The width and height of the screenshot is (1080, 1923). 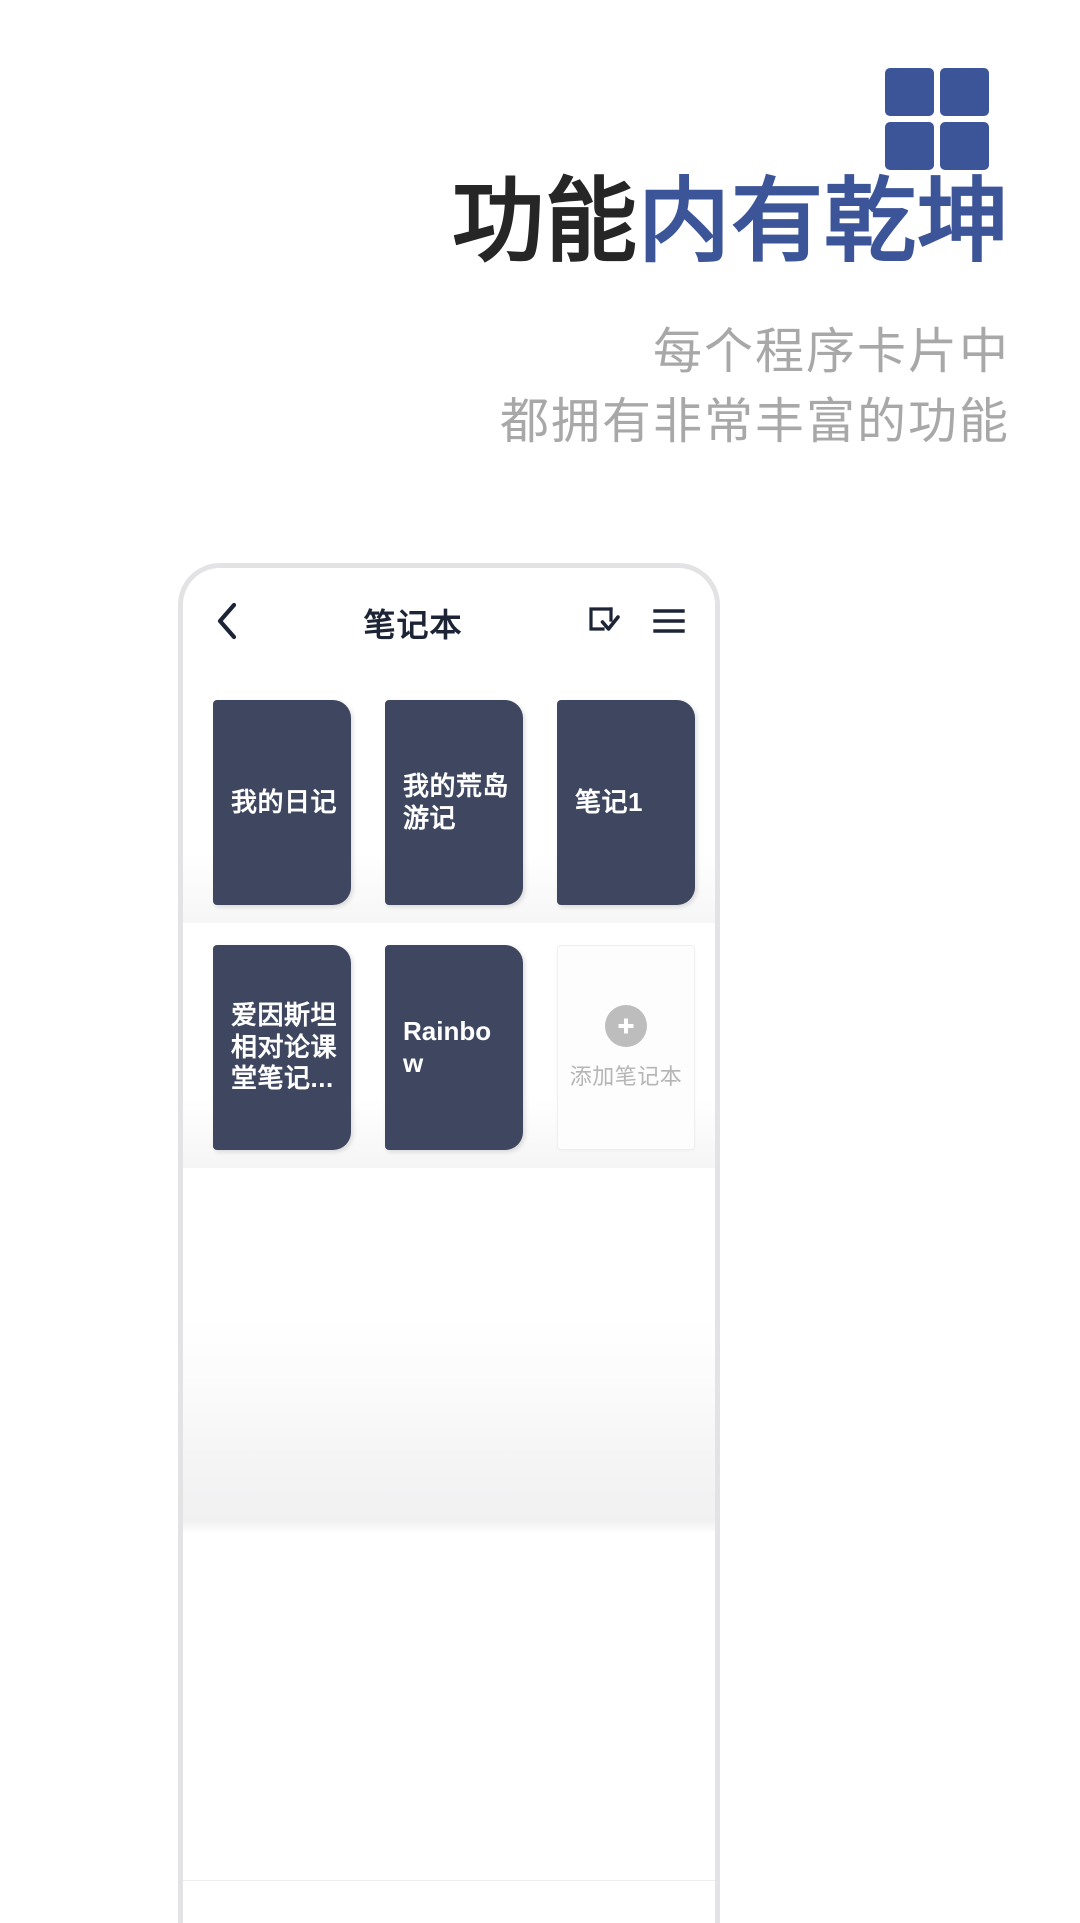 I want to click on notebook-row: 我的日记 我的荒岛游记 笔记1, so click(x=449, y=800).